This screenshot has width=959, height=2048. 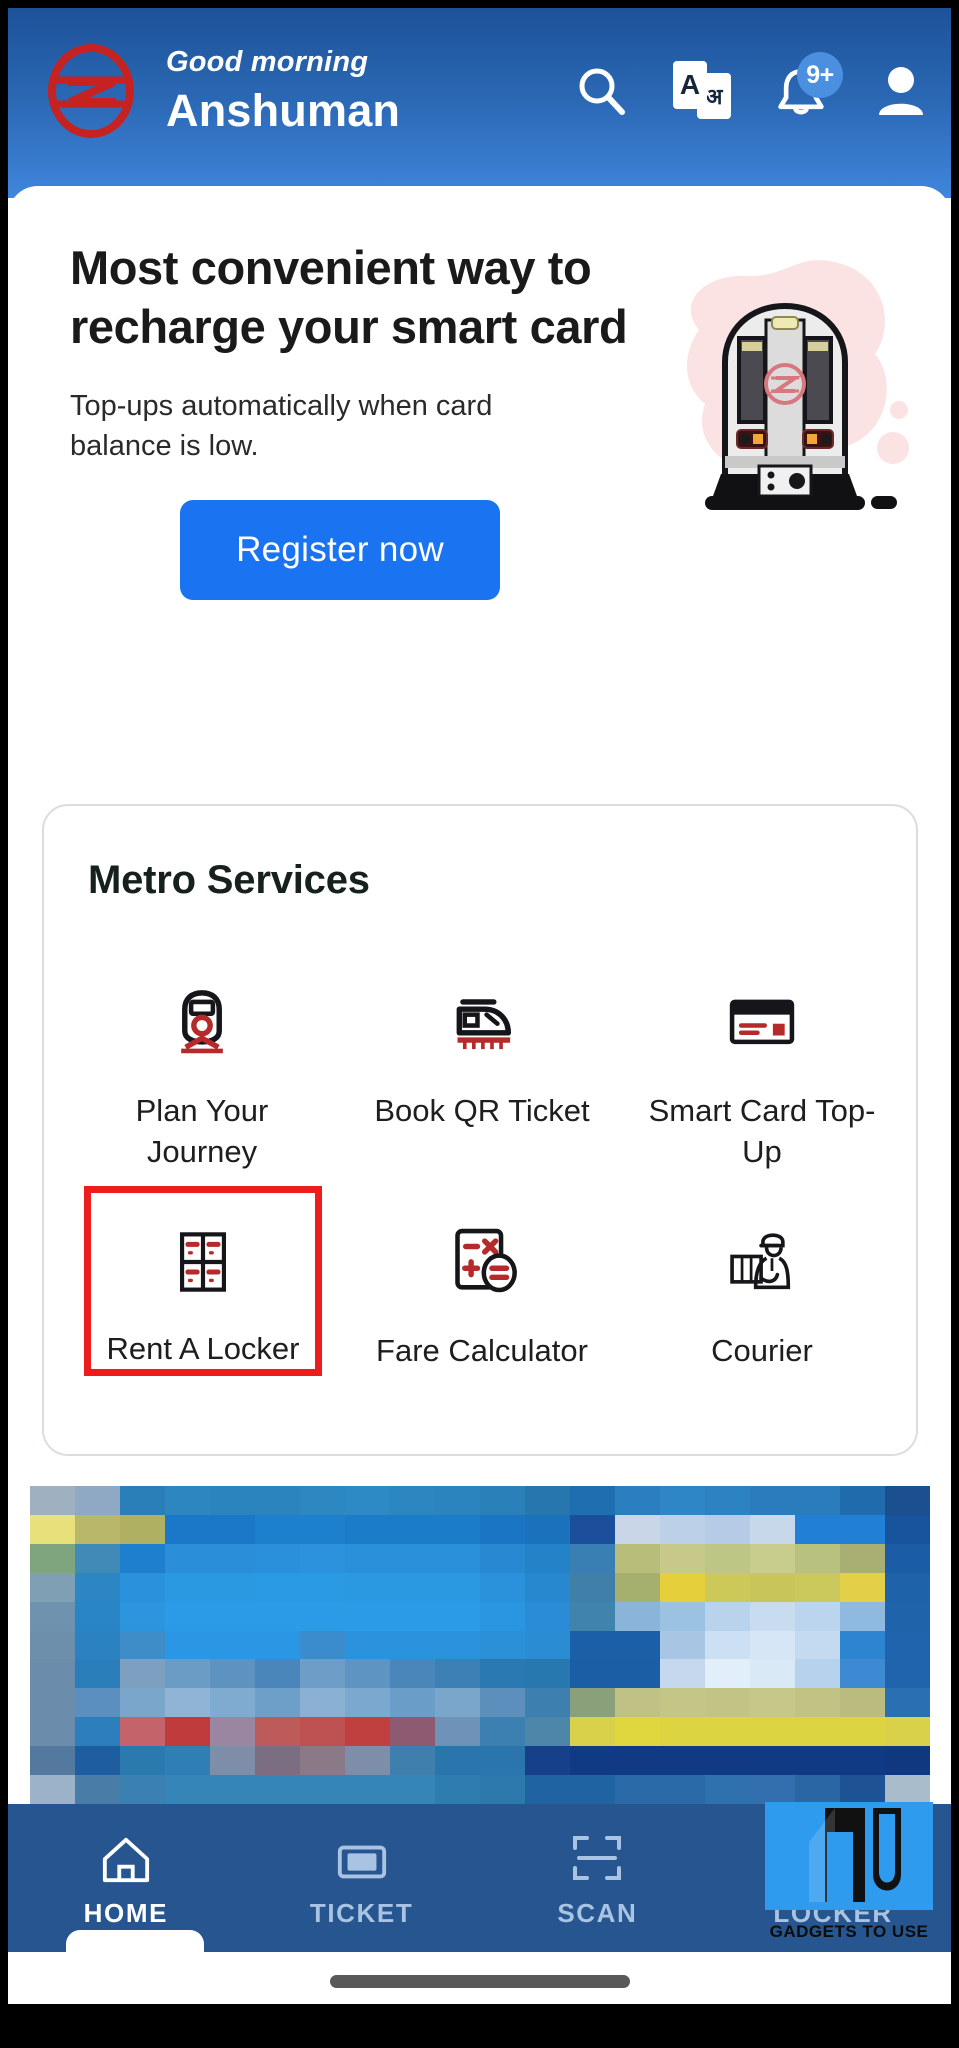 What do you see at coordinates (808, 86) in the screenshot?
I see `notification-bell-icon: 9+` at bounding box center [808, 86].